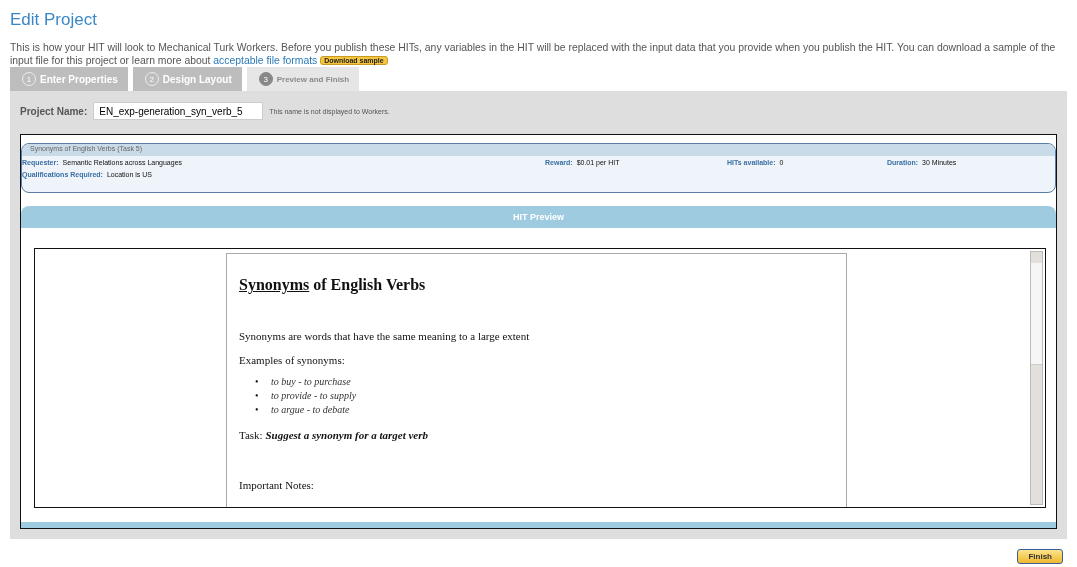 The width and height of the screenshot is (1077, 567). Describe the element at coordinates (277, 485) in the screenshot. I see `notes-label: Important Notes:` at that location.